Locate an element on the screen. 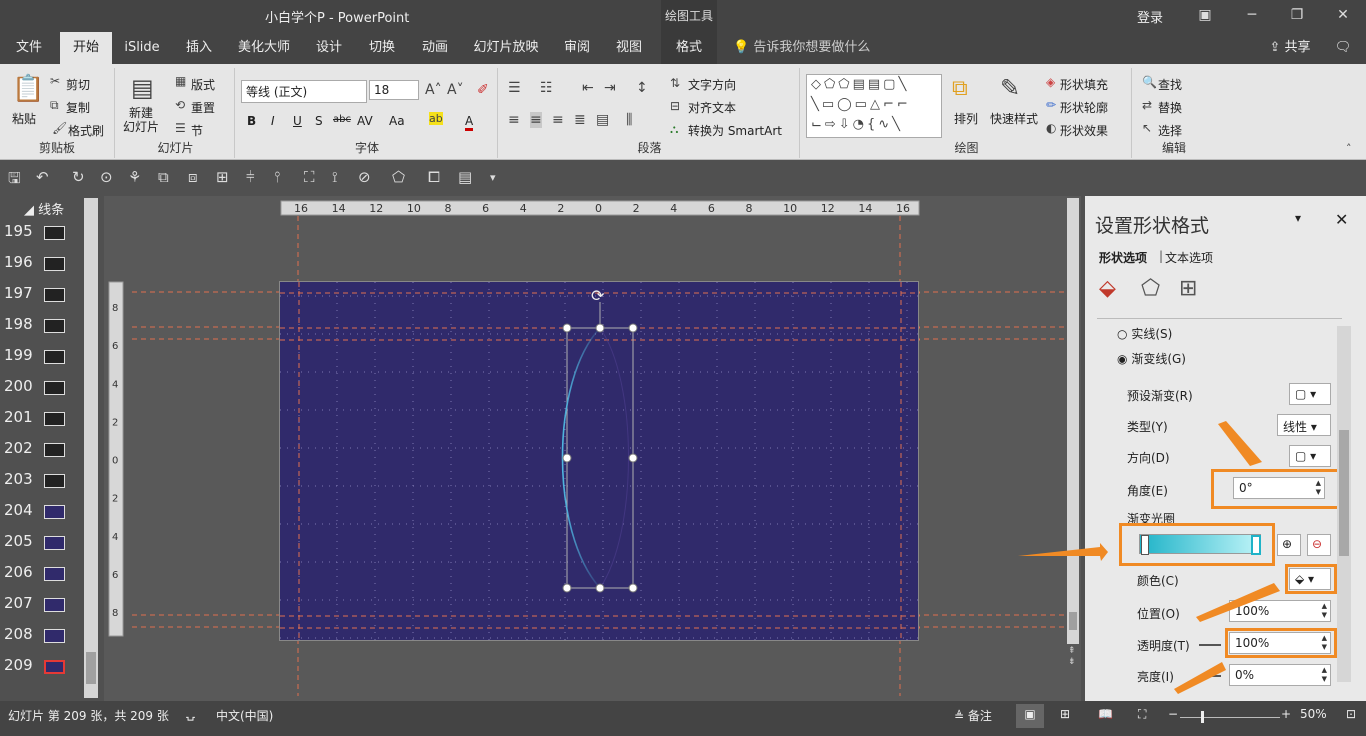 This screenshot has width=1366, height=736. fill-line-icon: ⬙ is located at coordinates (1107, 288).